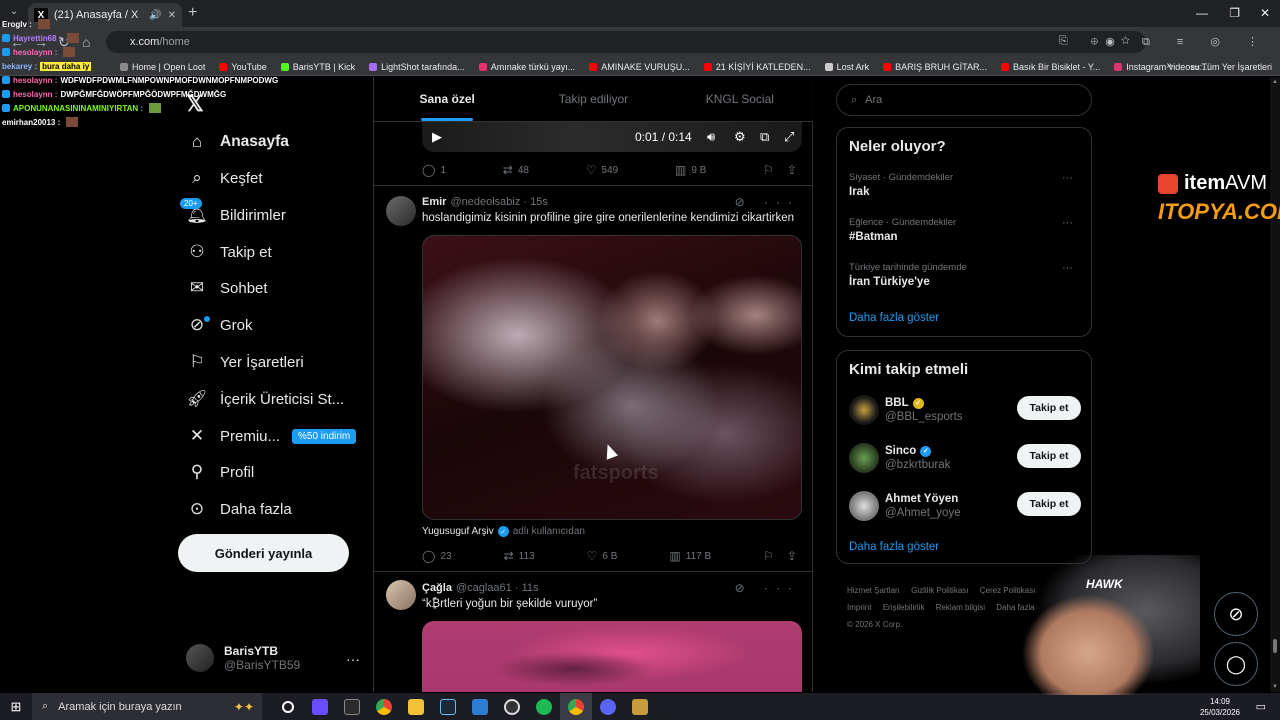 This screenshot has width=1280, height=720. Describe the element at coordinates (593, 99) in the screenshot. I see `tab-following: Takip ediliyor` at that location.